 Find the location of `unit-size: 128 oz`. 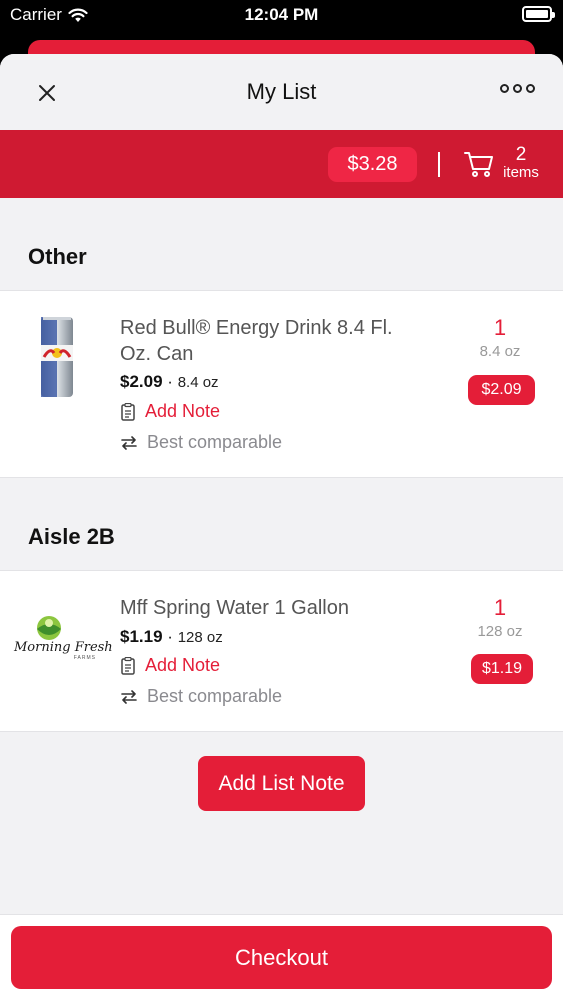

unit-size: 128 oz is located at coordinates (200, 637).